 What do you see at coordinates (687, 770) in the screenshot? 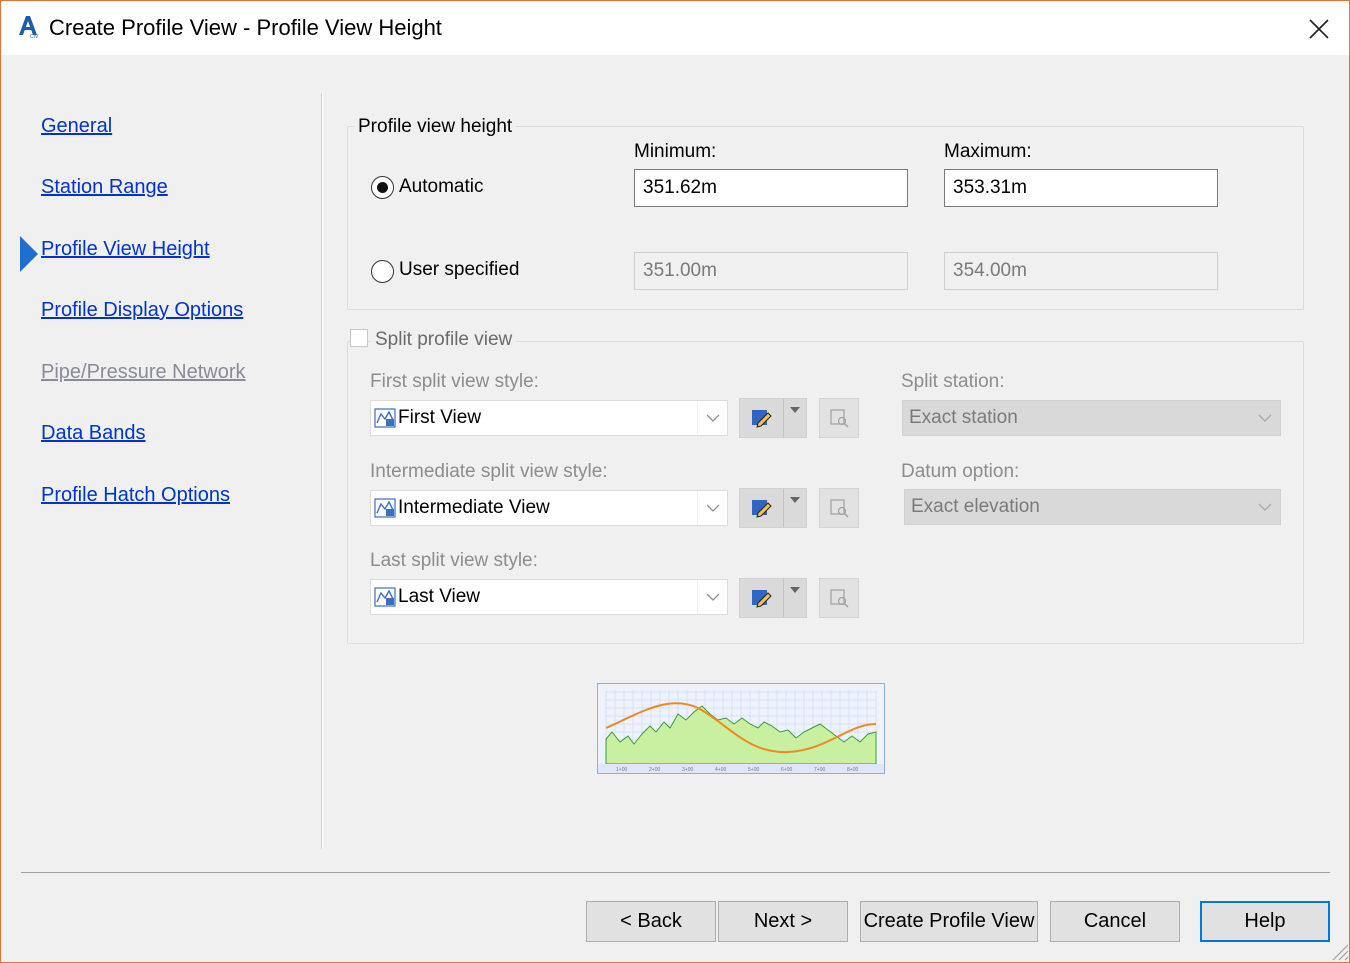
I see `station-tick-label: 3+00` at bounding box center [687, 770].